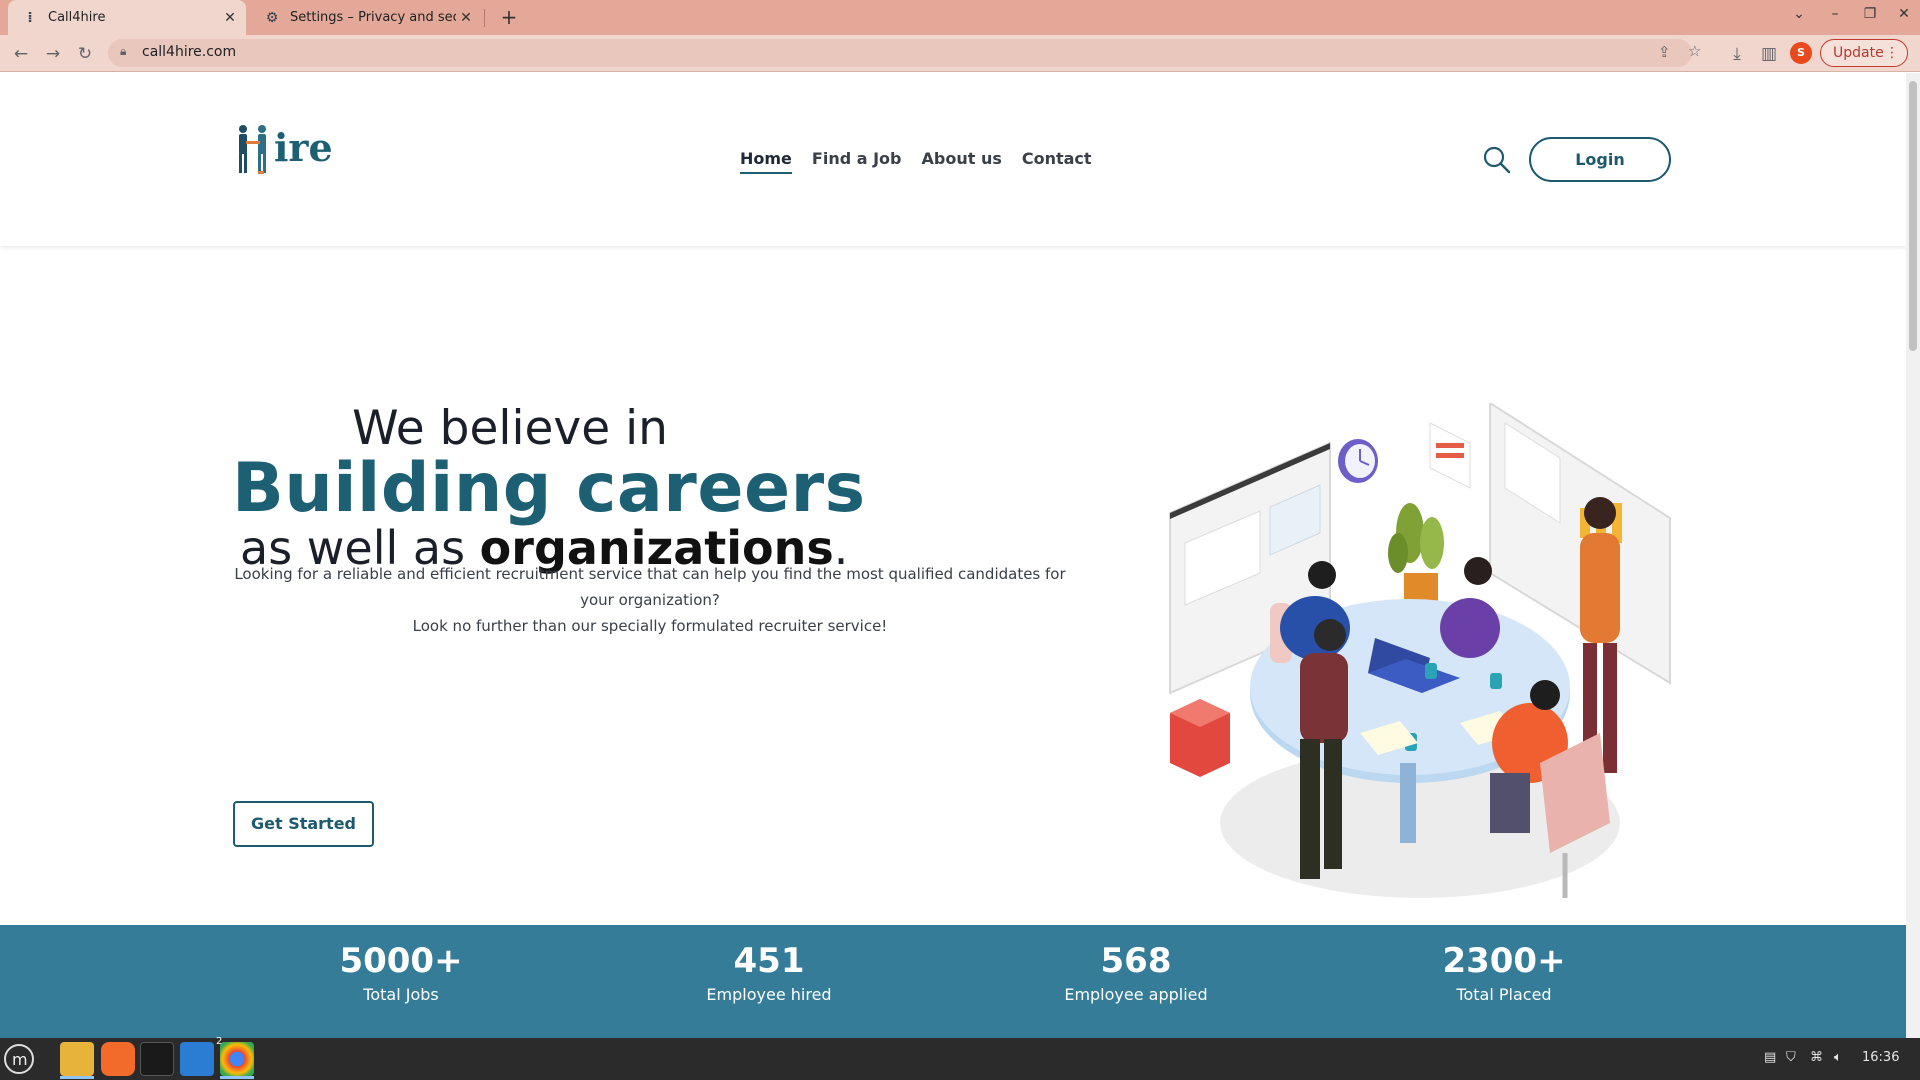 This screenshot has height=1080, width=1920. I want to click on mint-menu-icon: m, so click(19, 1059).